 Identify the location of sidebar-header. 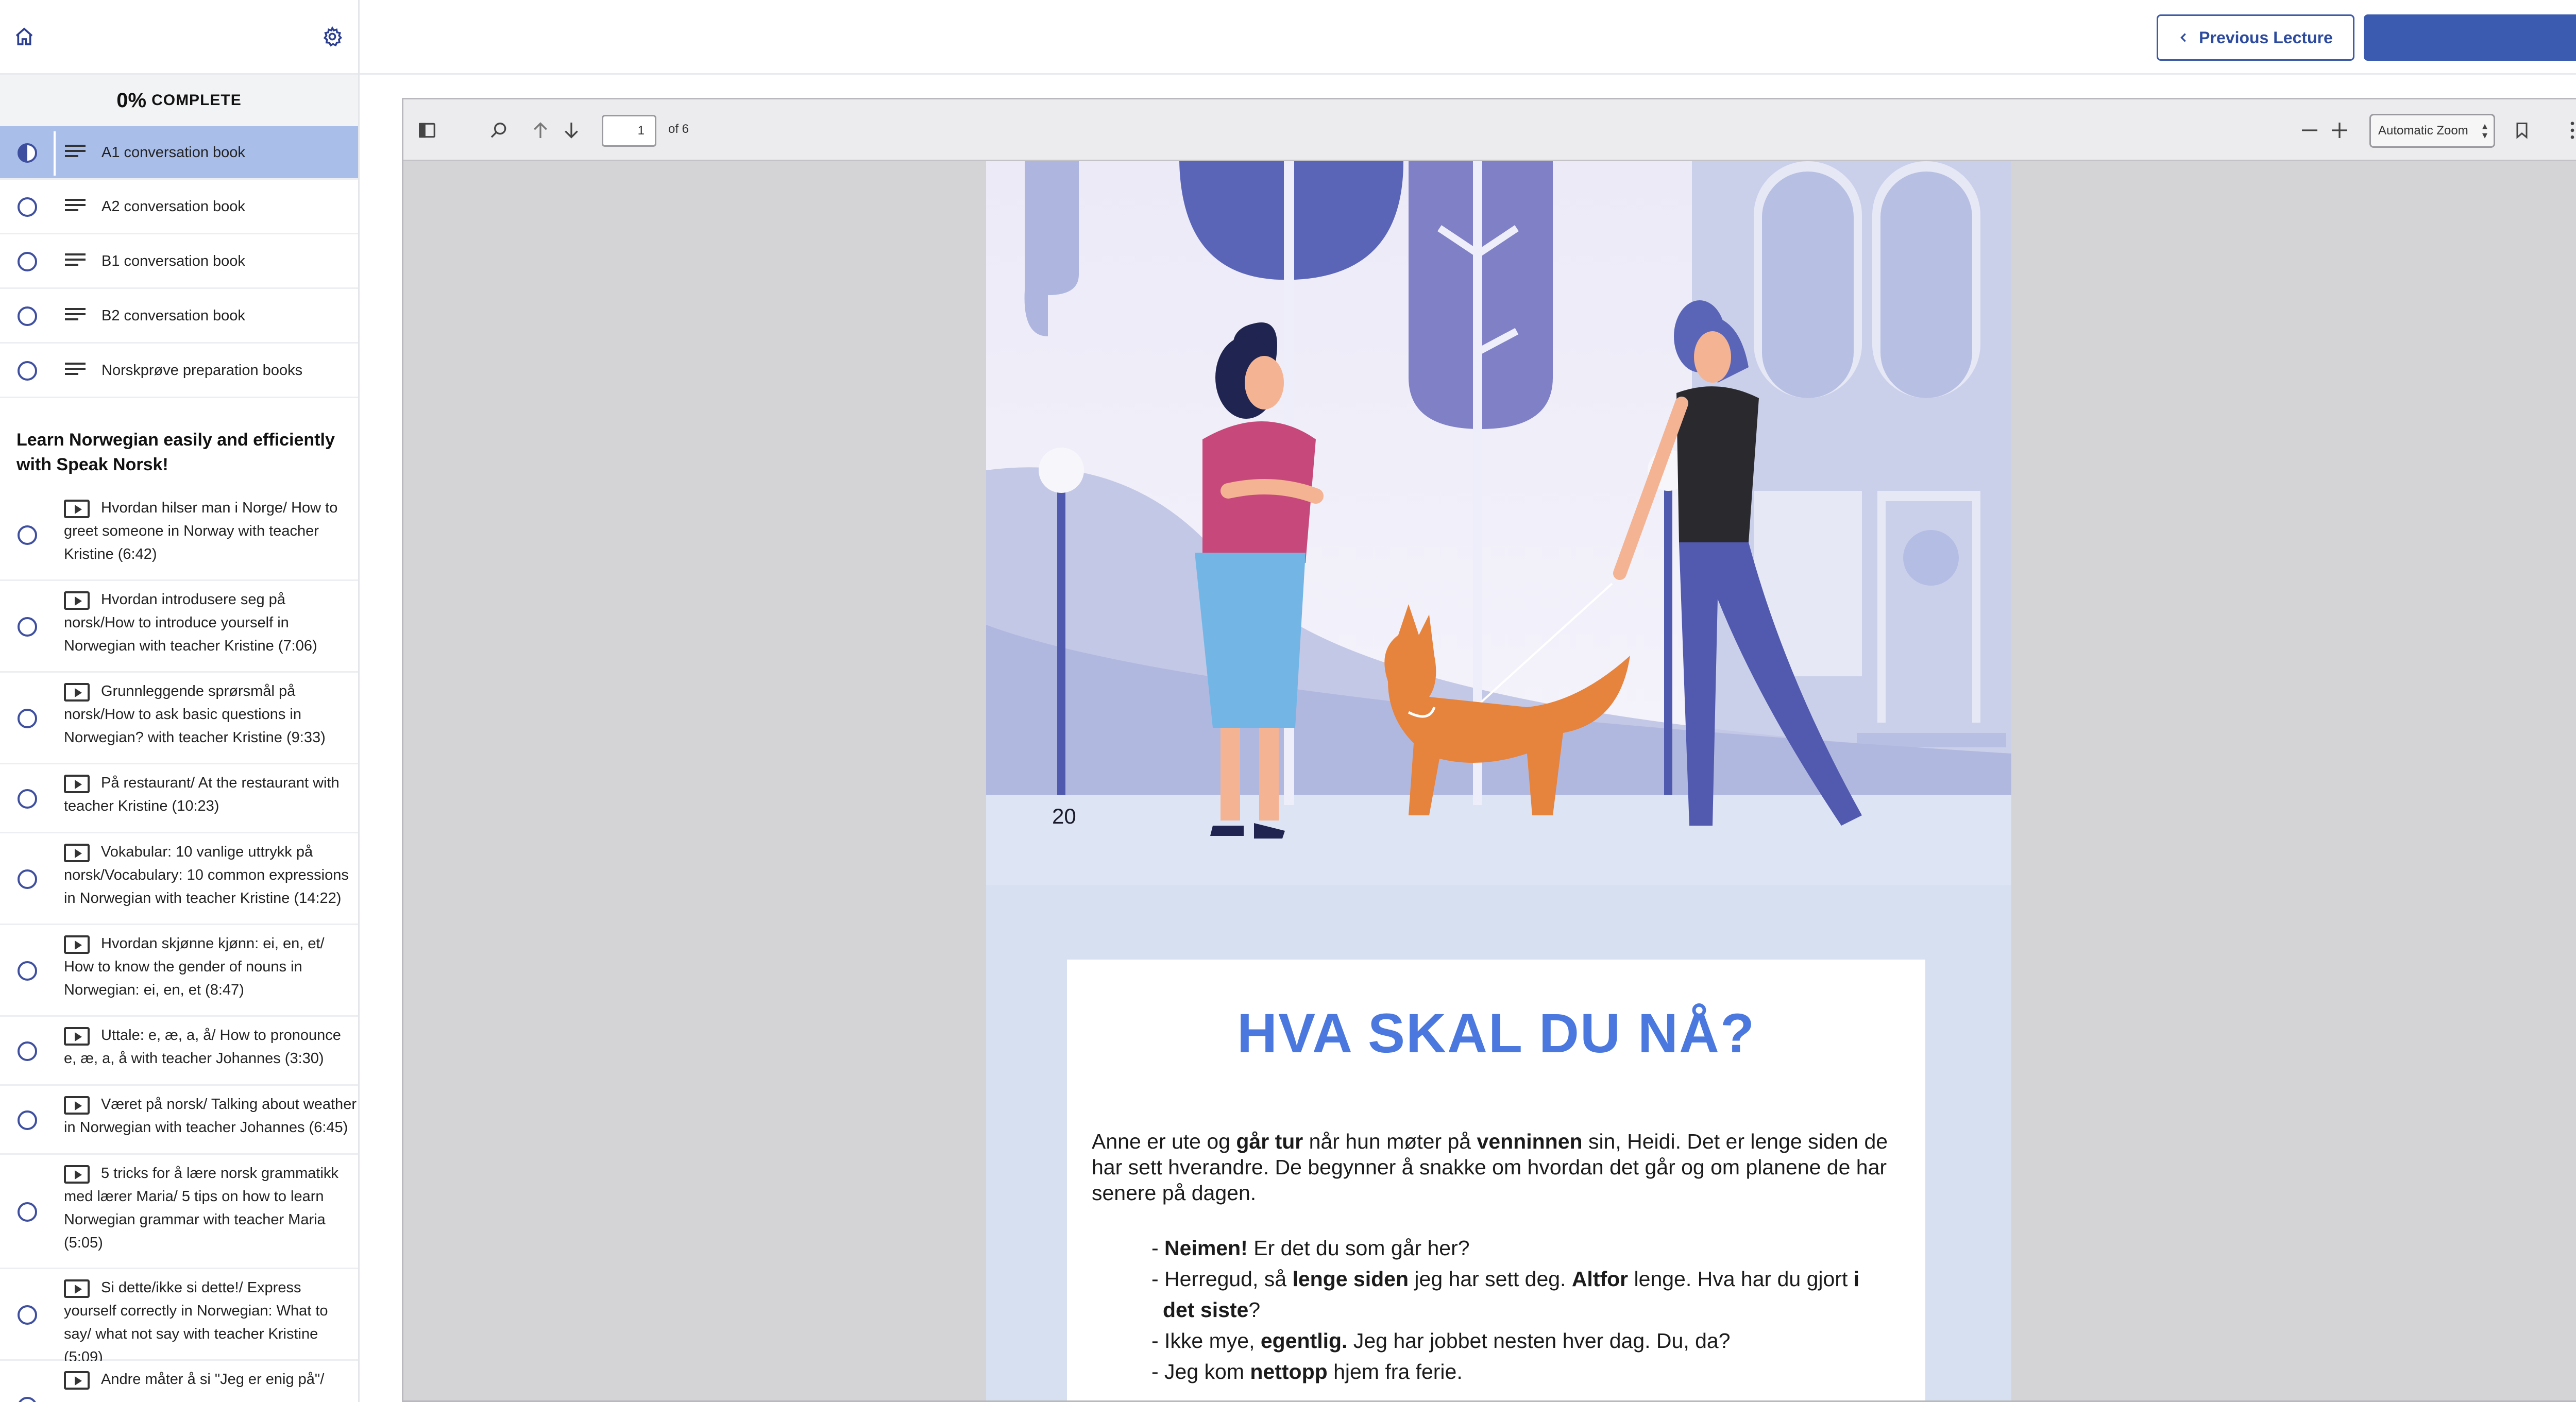
(179, 37).